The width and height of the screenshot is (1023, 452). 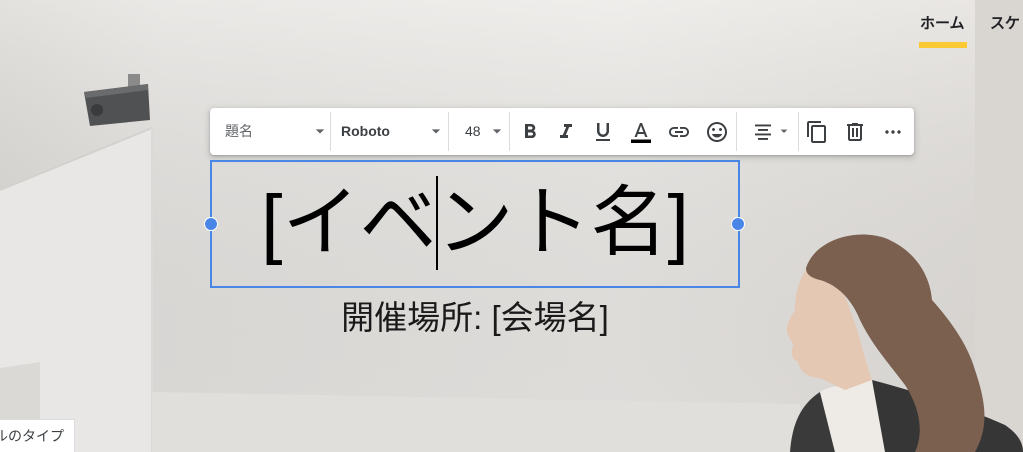 I want to click on header-type-label: ルのタイプ, so click(x=32, y=436).